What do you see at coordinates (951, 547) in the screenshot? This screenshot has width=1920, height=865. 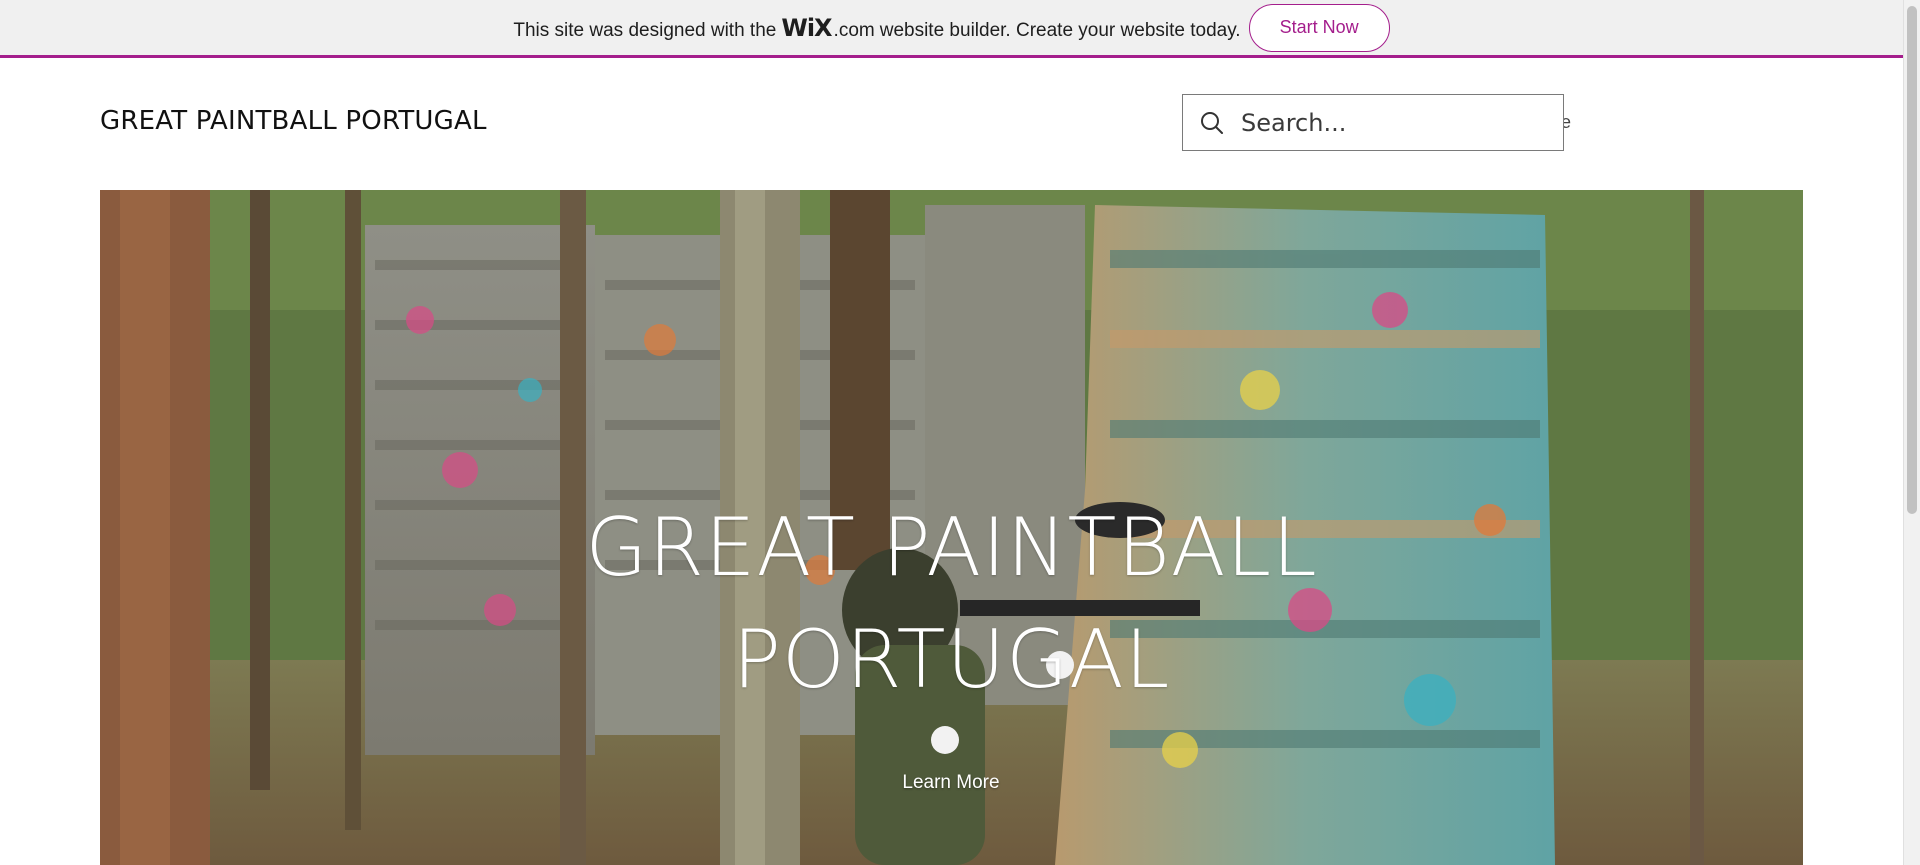 I see `hero-title-line-1: GREAT PAINTBALL` at bounding box center [951, 547].